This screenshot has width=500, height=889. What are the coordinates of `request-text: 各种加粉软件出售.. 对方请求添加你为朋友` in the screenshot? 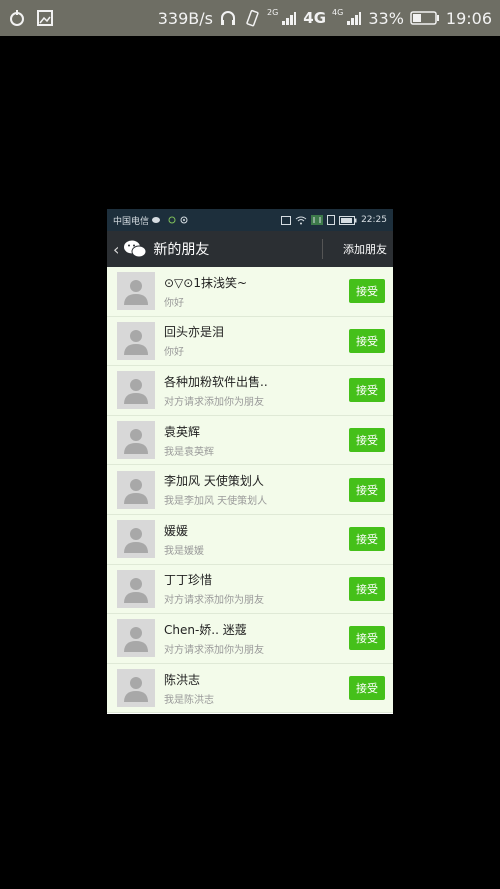 It's located at (256, 390).